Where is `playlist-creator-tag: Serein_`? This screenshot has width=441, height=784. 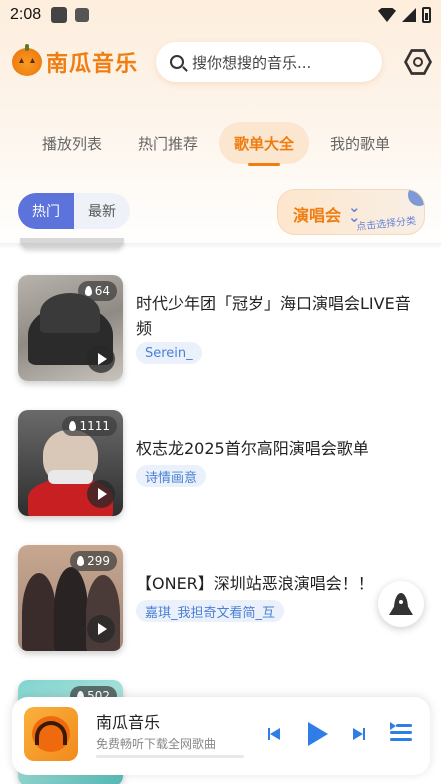 playlist-creator-tag: Serein_ is located at coordinates (169, 353).